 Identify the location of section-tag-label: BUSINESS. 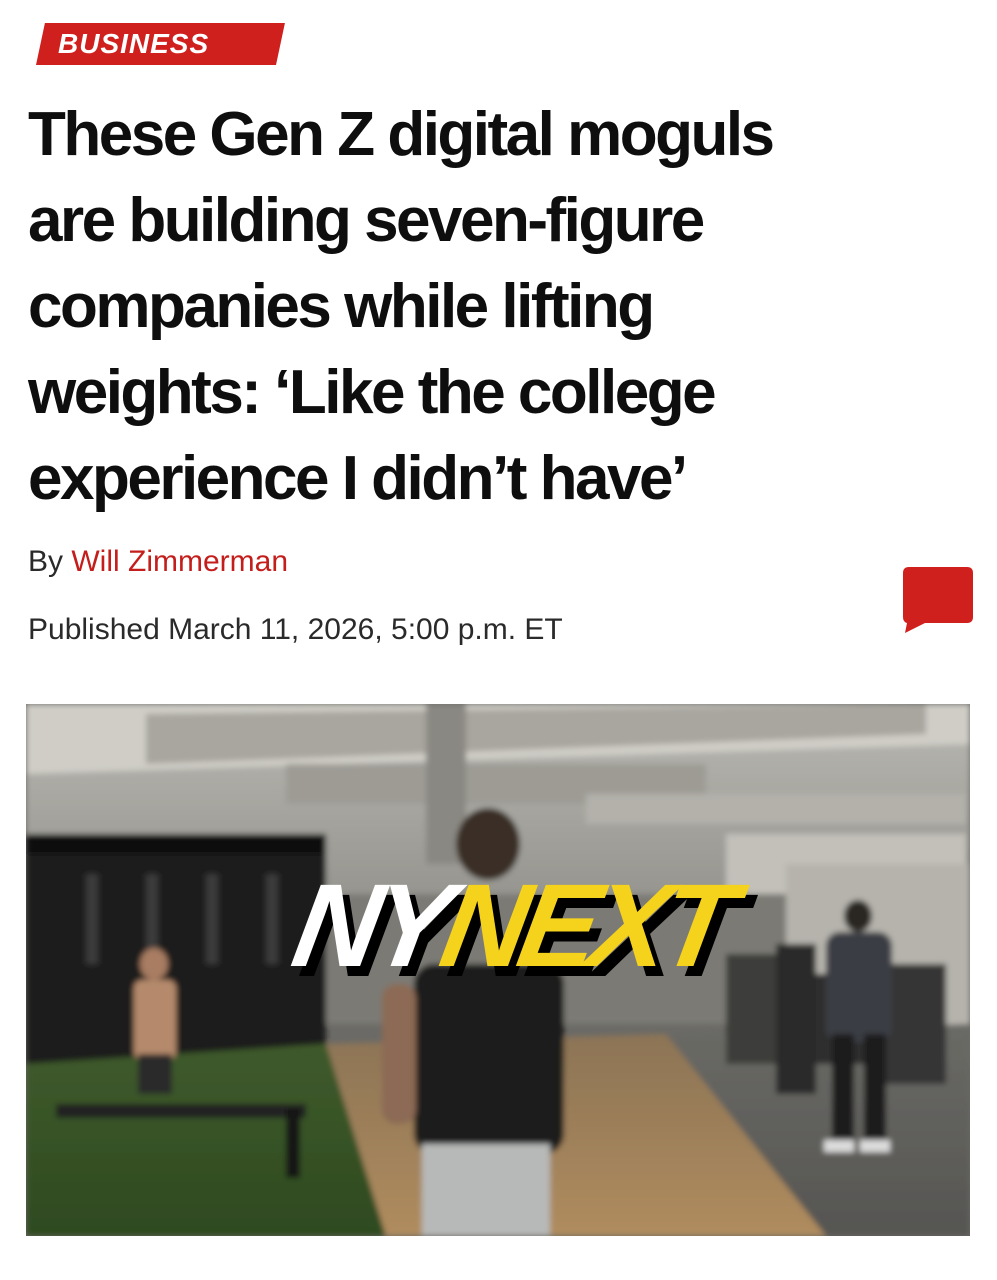
(133, 44).